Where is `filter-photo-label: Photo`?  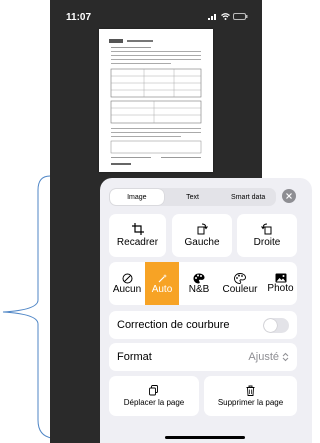
filter-photo-label: Photo is located at coordinates (280, 288).